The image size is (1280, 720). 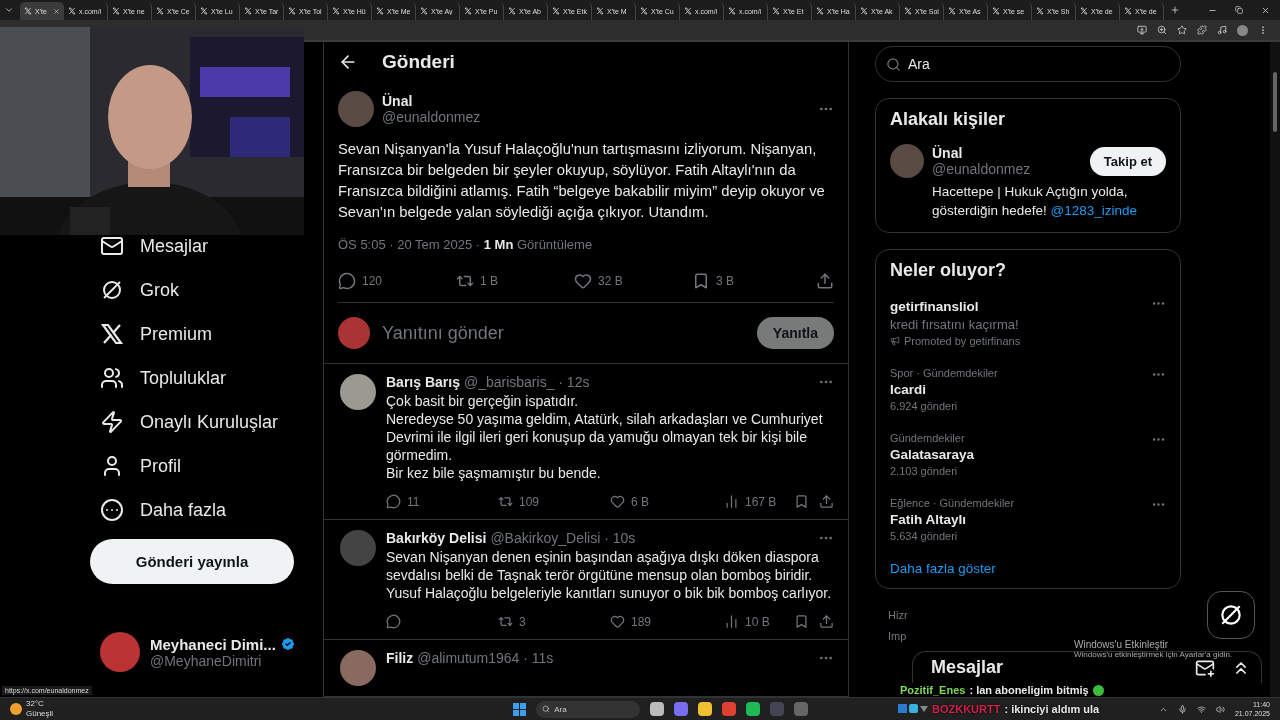 What do you see at coordinates (801, 709) in the screenshot?
I see `app-icon` at bounding box center [801, 709].